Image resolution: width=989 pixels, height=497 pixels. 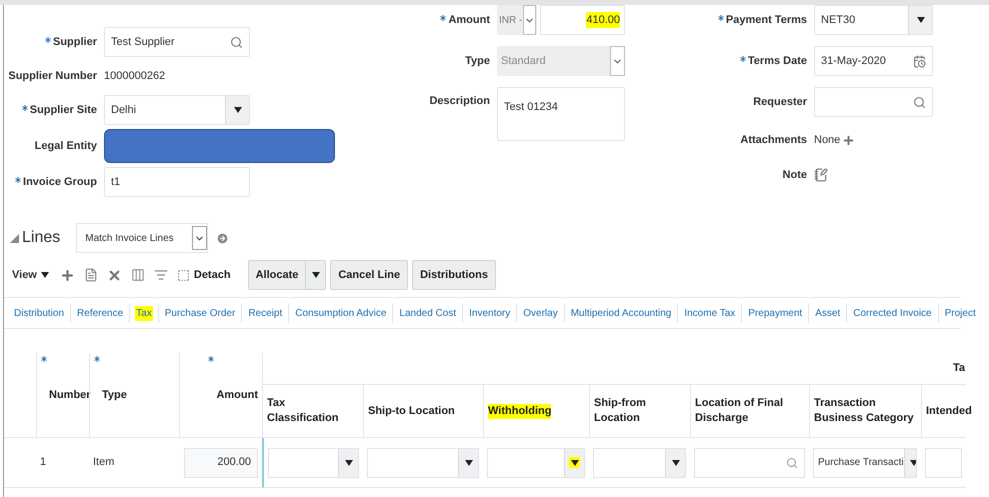 I want to click on field-label: Payment Terms, so click(x=766, y=20).